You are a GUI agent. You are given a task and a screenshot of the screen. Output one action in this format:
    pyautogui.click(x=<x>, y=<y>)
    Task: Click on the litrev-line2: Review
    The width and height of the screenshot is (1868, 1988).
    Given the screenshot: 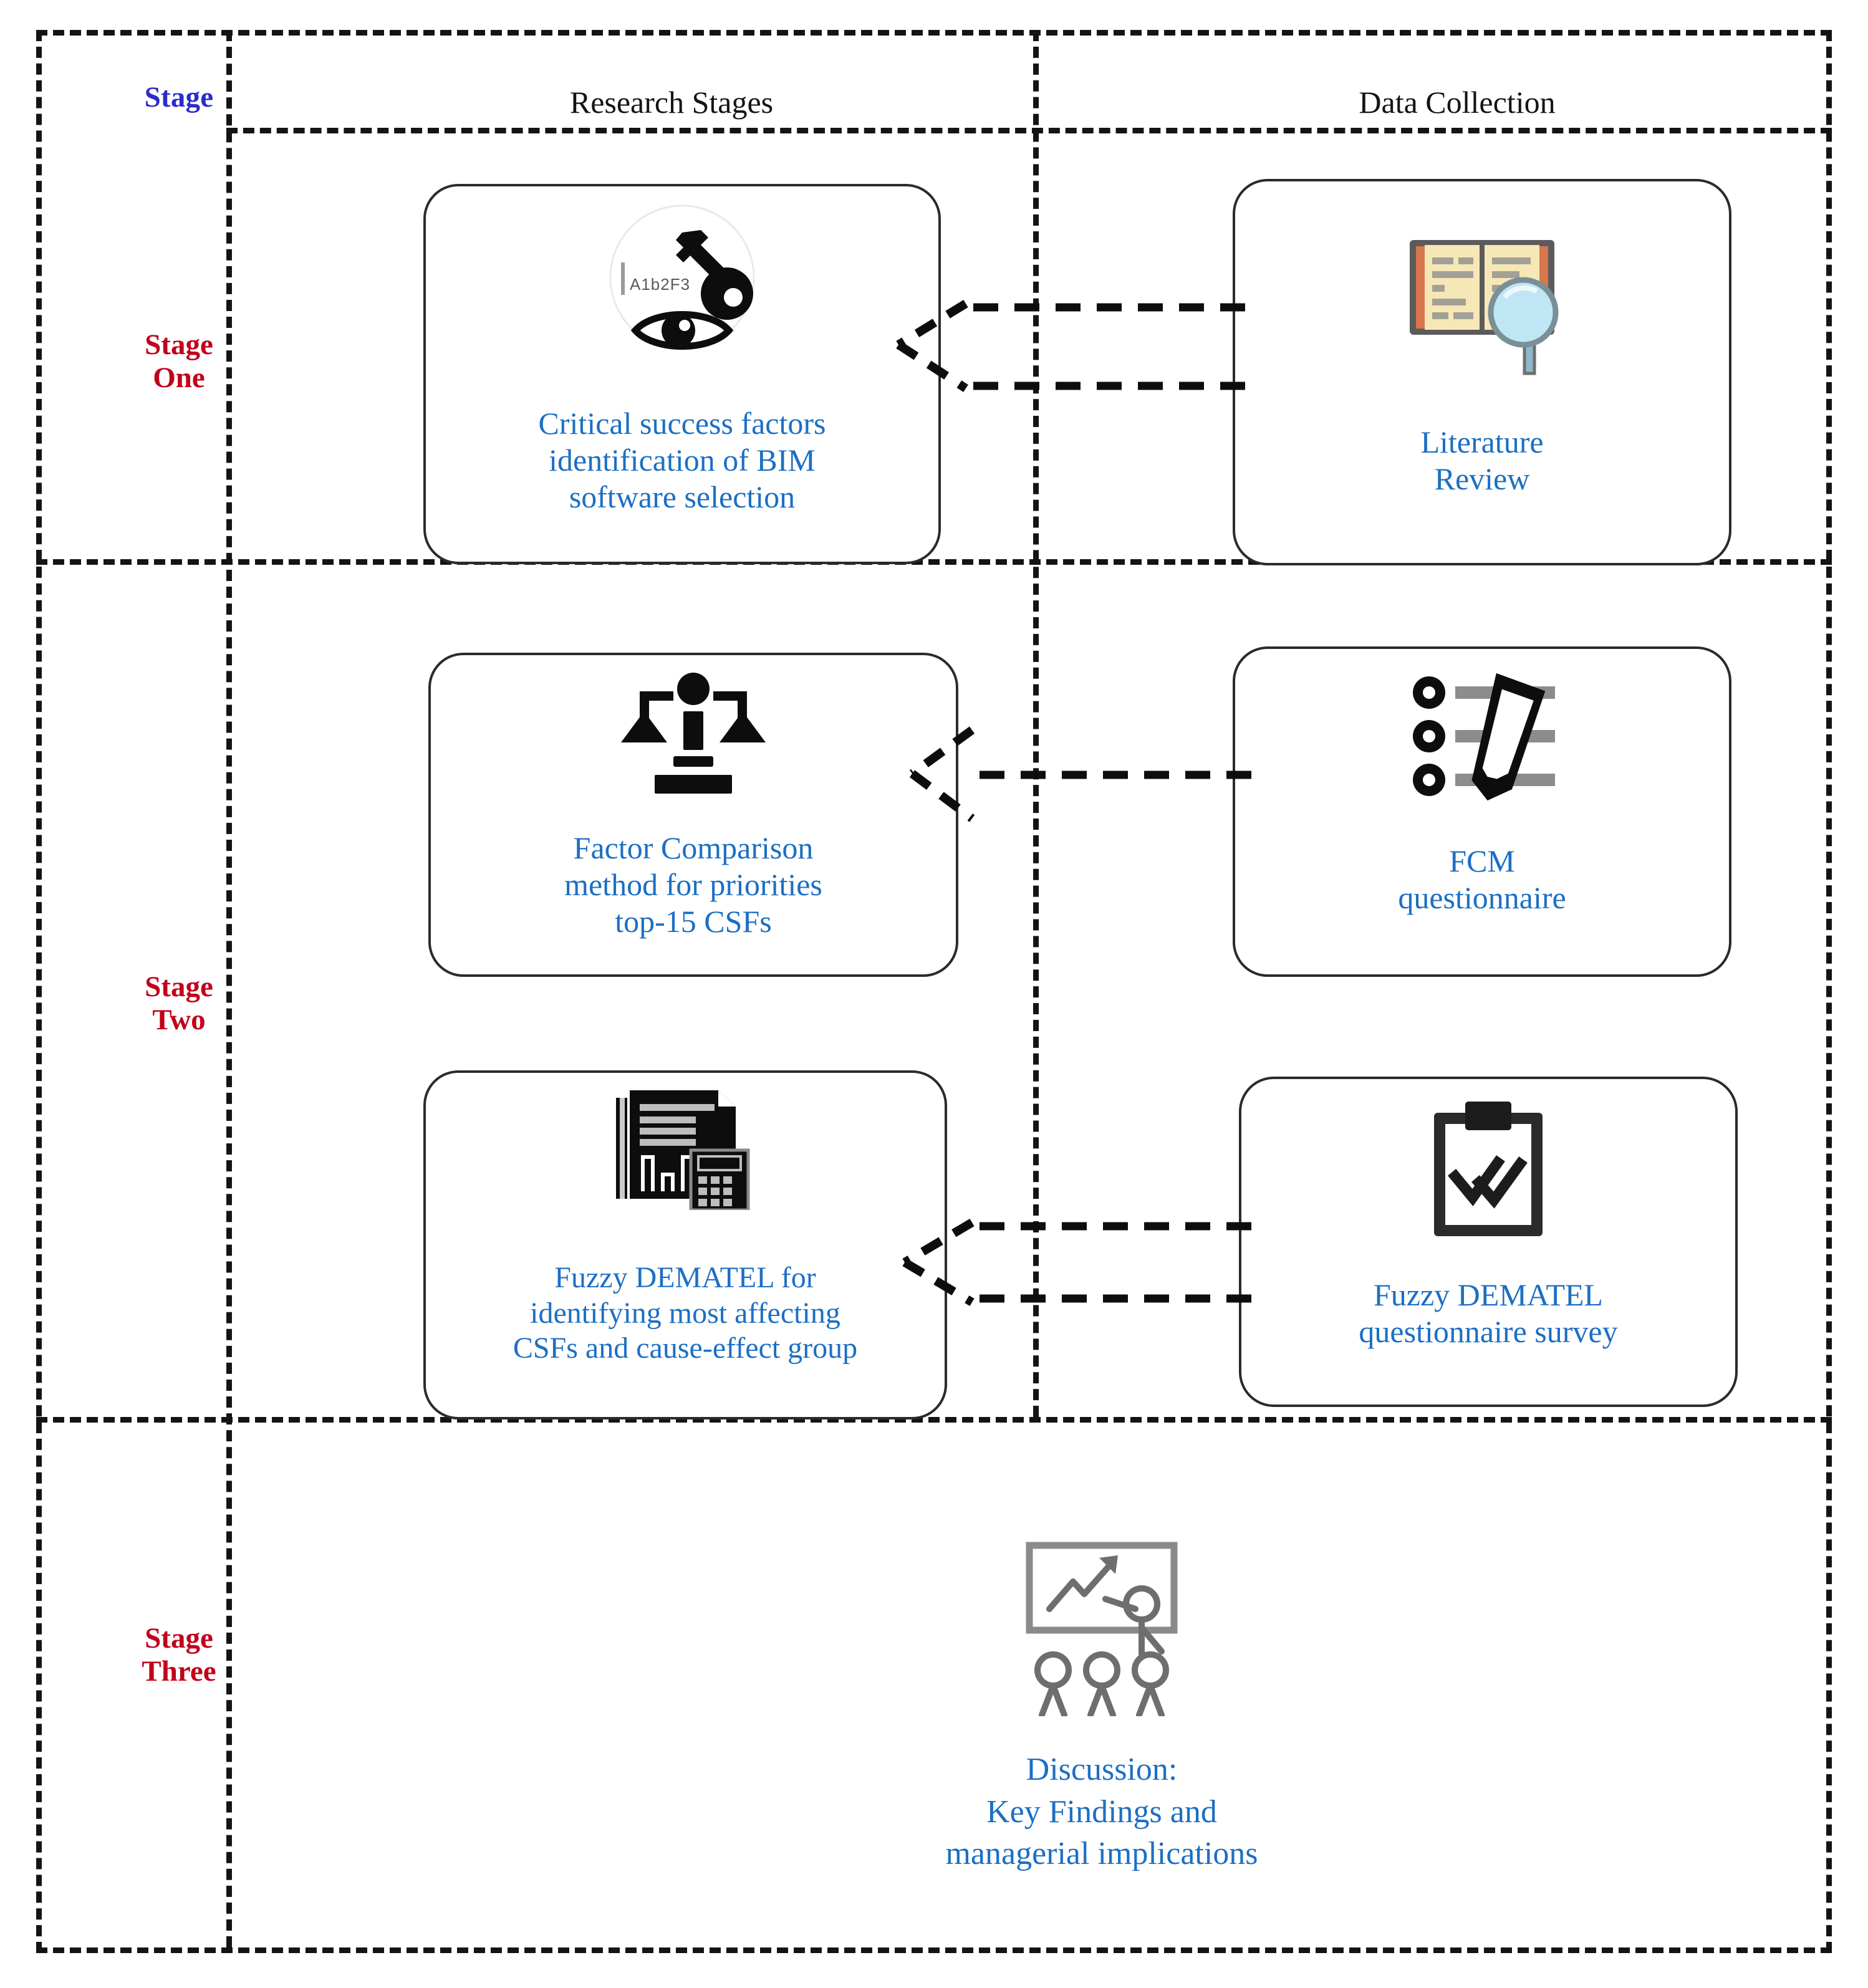 What is the action you would take?
    pyautogui.click(x=1482, y=479)
    